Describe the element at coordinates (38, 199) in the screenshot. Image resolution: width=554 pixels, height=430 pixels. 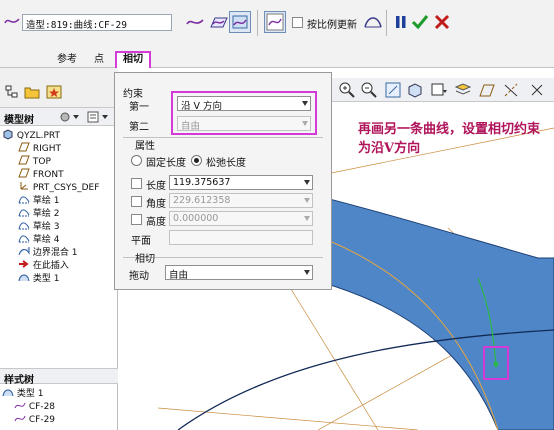
I see `tree-item-sketch1: 草绘 1` at that location.